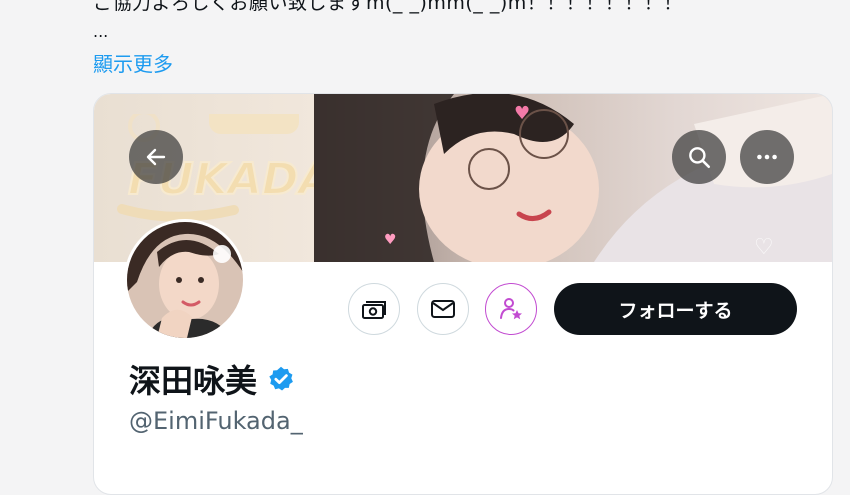 Image resolution: width=850 pixels, height=495 pixels. I want to click on verified-badge-icon, so click(281, 379).